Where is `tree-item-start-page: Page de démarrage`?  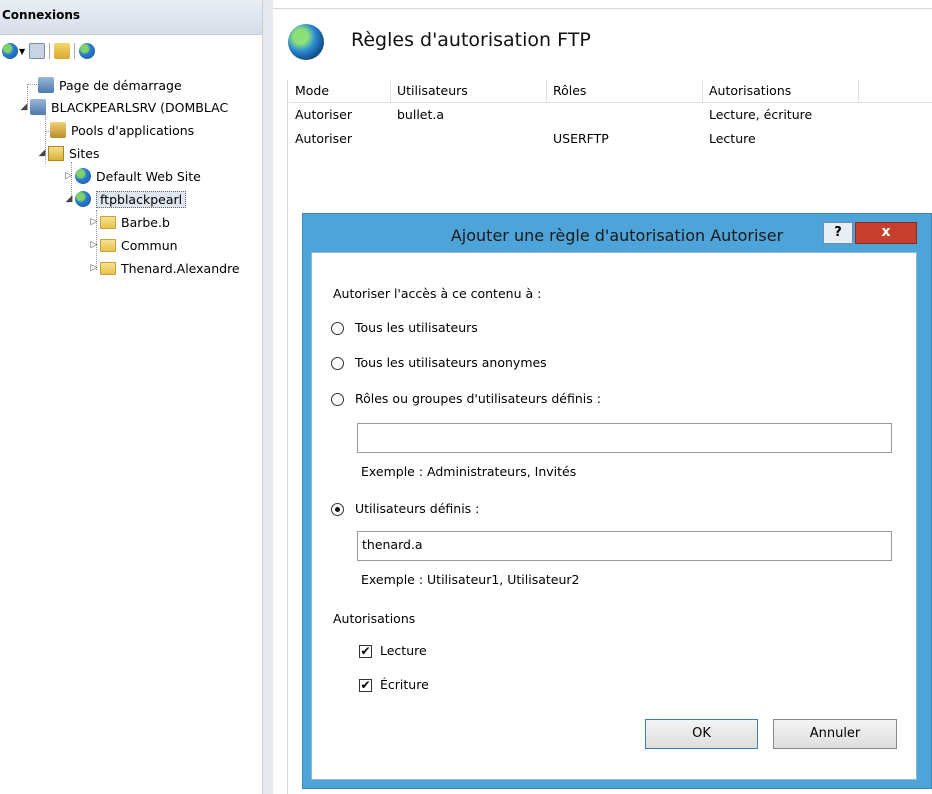 tree-item-start-page: Page de démarrage is located at coordinates (104, 85).